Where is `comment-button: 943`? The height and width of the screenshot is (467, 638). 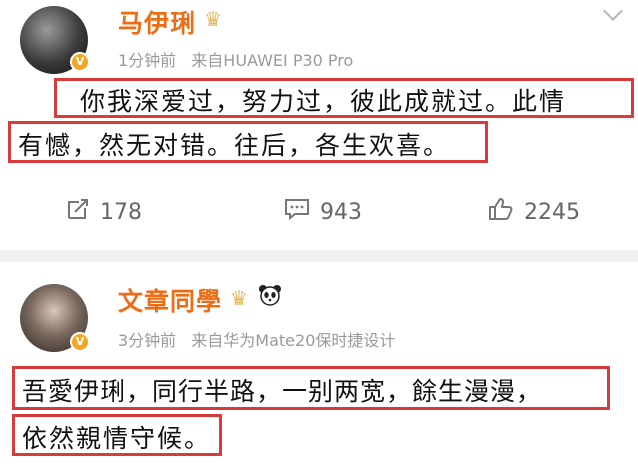 comment-button: 943 is located at coordinates (323, 212).